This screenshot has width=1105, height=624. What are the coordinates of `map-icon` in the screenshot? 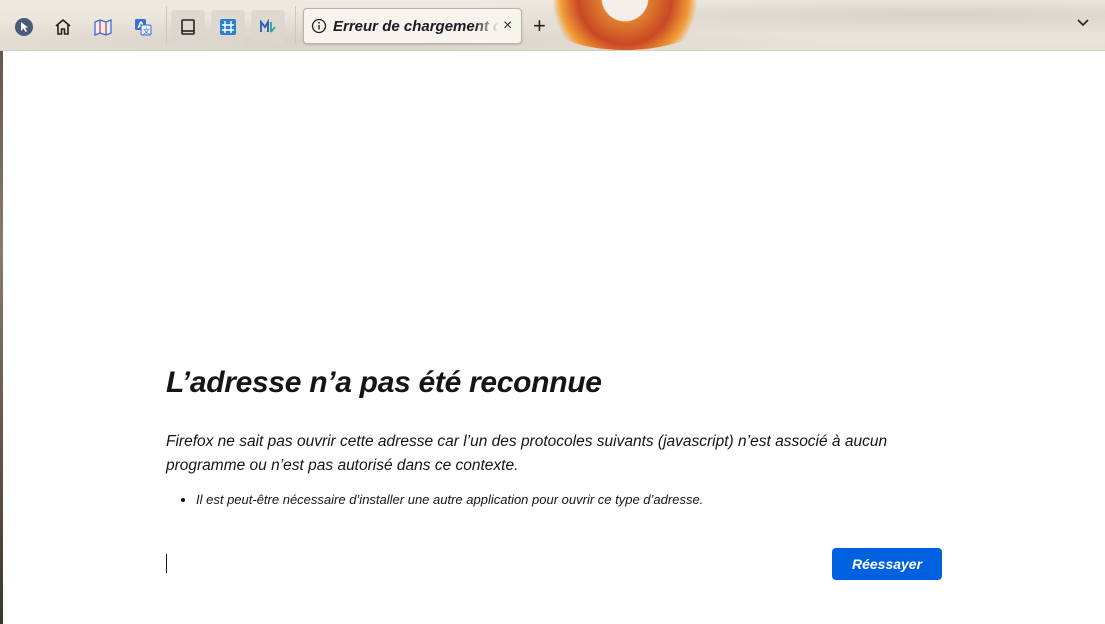 It's located at (103, 27).